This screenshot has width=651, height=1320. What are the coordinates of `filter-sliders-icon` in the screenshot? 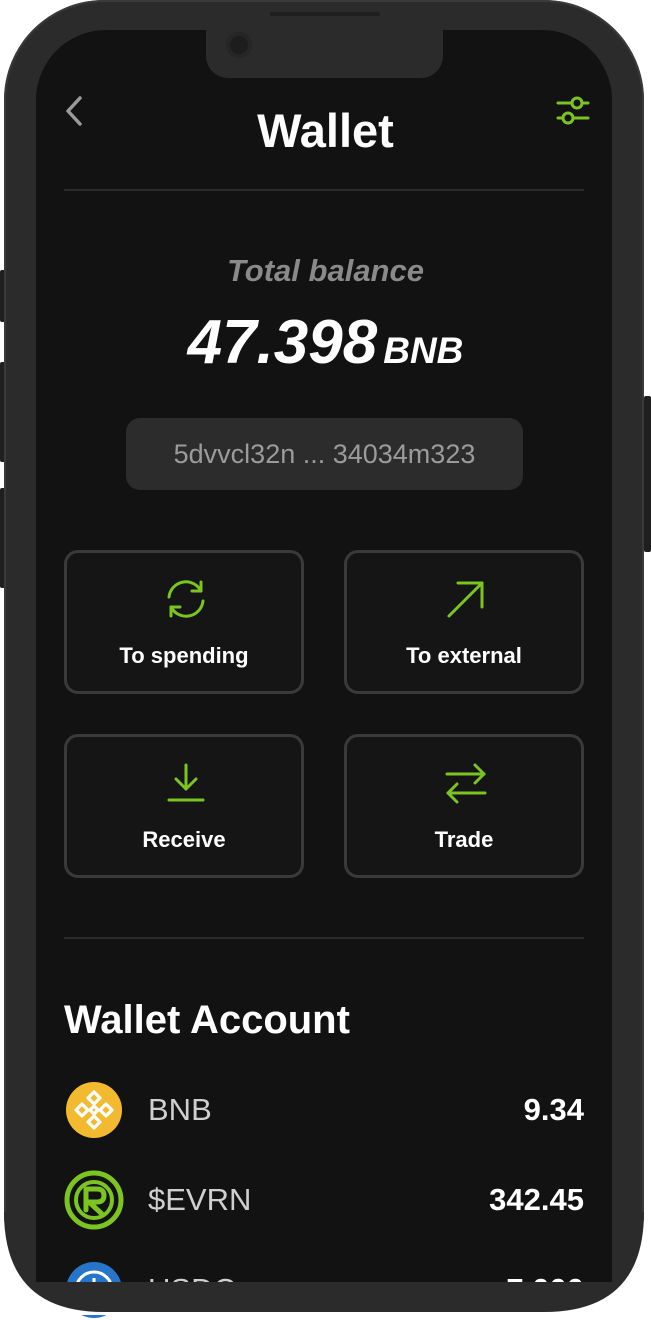 It's located at (573, 111).